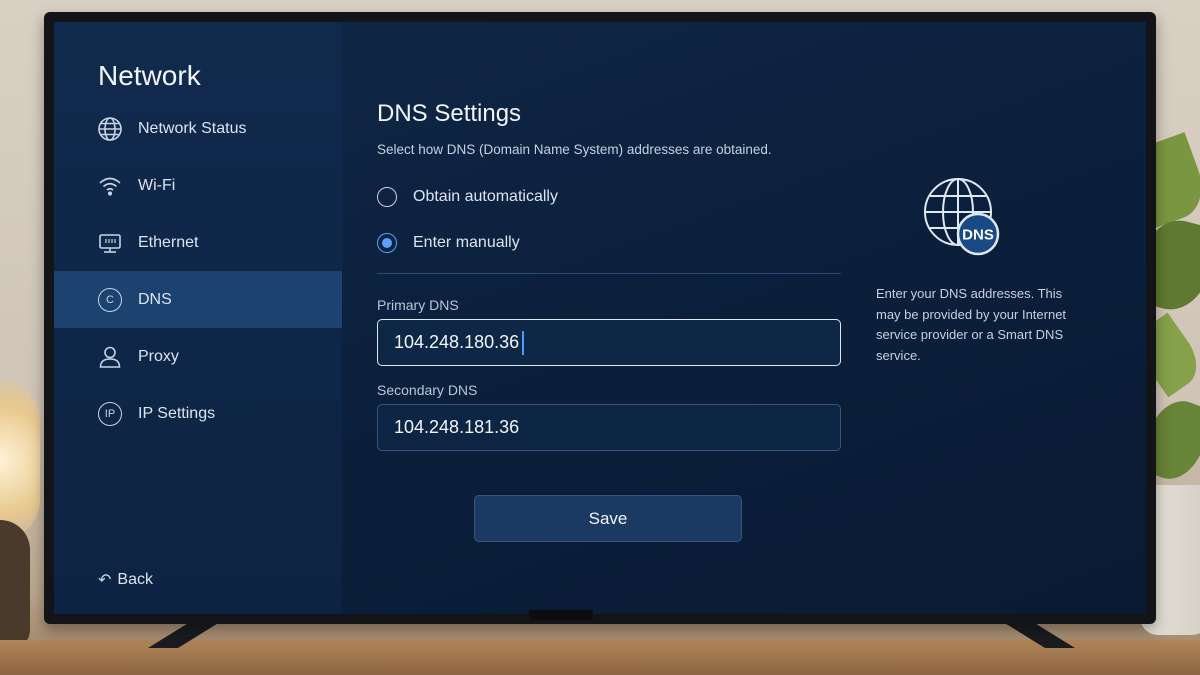  I want to click on sidebar-item-ethernet: Ethernet, so click(198, 242).